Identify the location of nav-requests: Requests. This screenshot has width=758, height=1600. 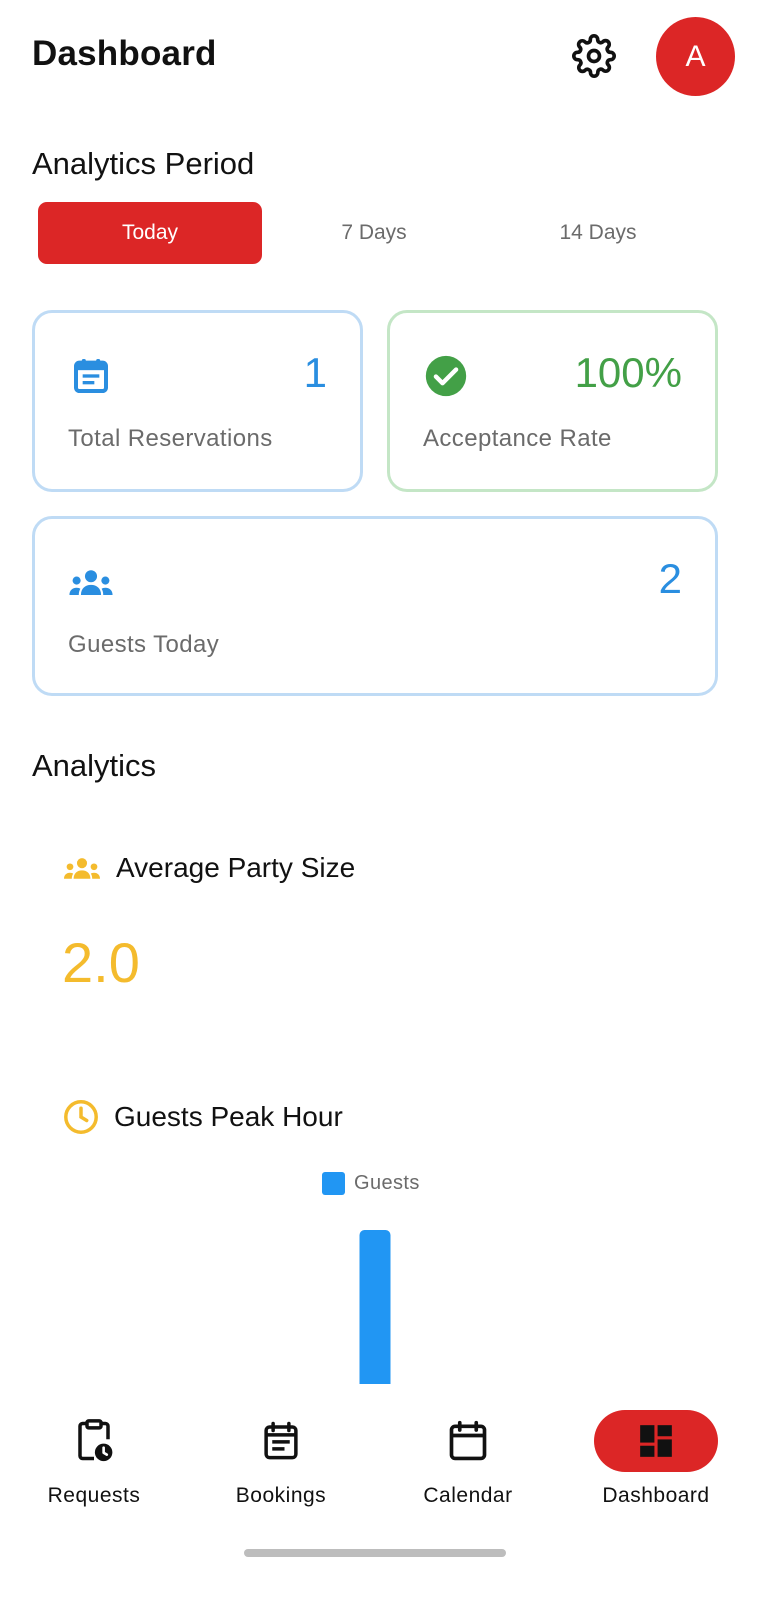
(94, 1465).